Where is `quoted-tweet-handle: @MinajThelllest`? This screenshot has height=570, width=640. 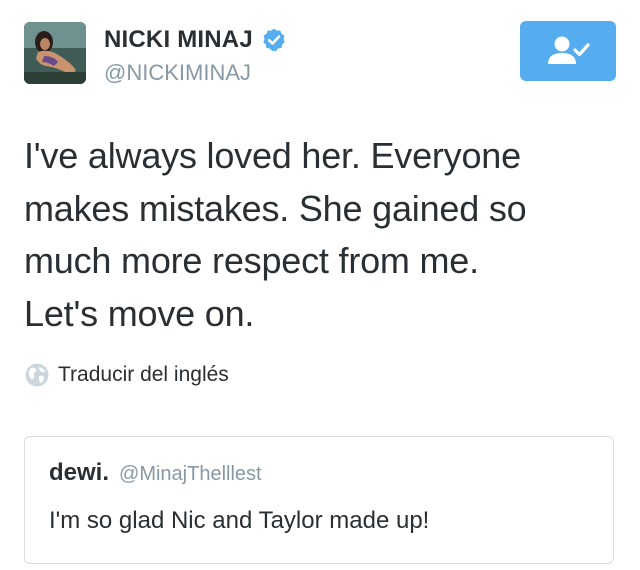 quoted-tweet-handle: @MinajThelllest is located at coordinates (190, 474).